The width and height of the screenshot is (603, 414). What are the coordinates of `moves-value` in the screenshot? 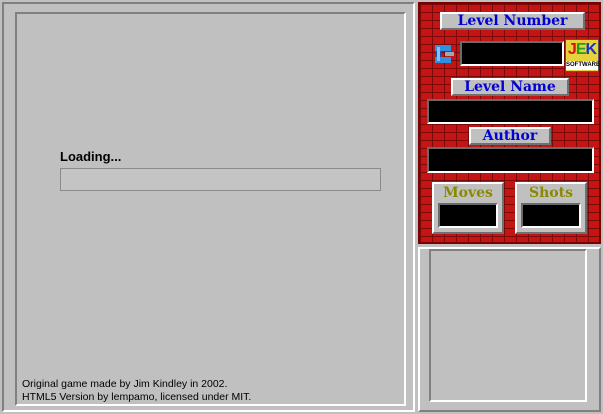 It's located at (468, 215).